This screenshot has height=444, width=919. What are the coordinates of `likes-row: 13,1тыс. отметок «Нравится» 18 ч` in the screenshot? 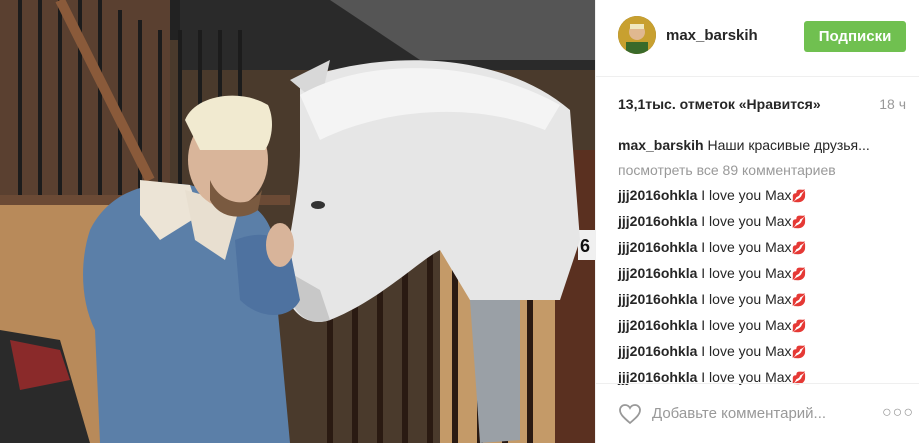 It's located at (762, 104).